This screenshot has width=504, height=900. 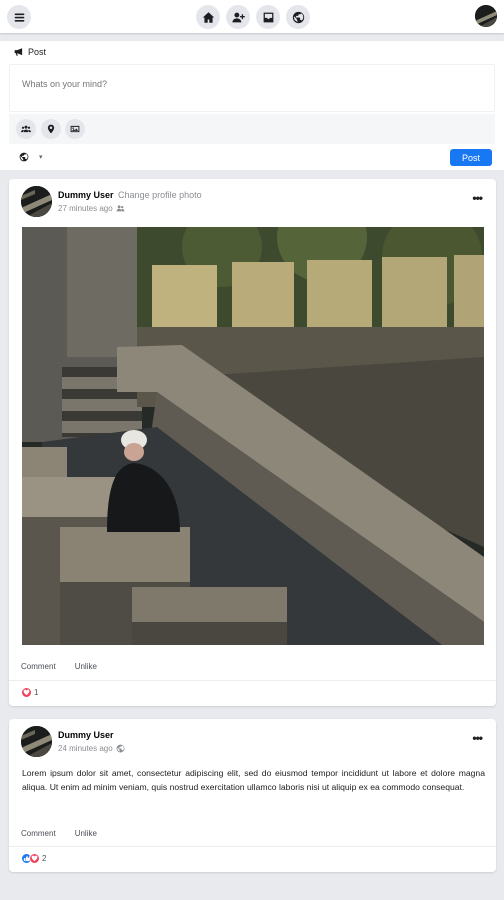 What do you see at coordinates (471, 157) in the screenshot?
I see `post-submit-button: Post` at bounding box center [471, 157].